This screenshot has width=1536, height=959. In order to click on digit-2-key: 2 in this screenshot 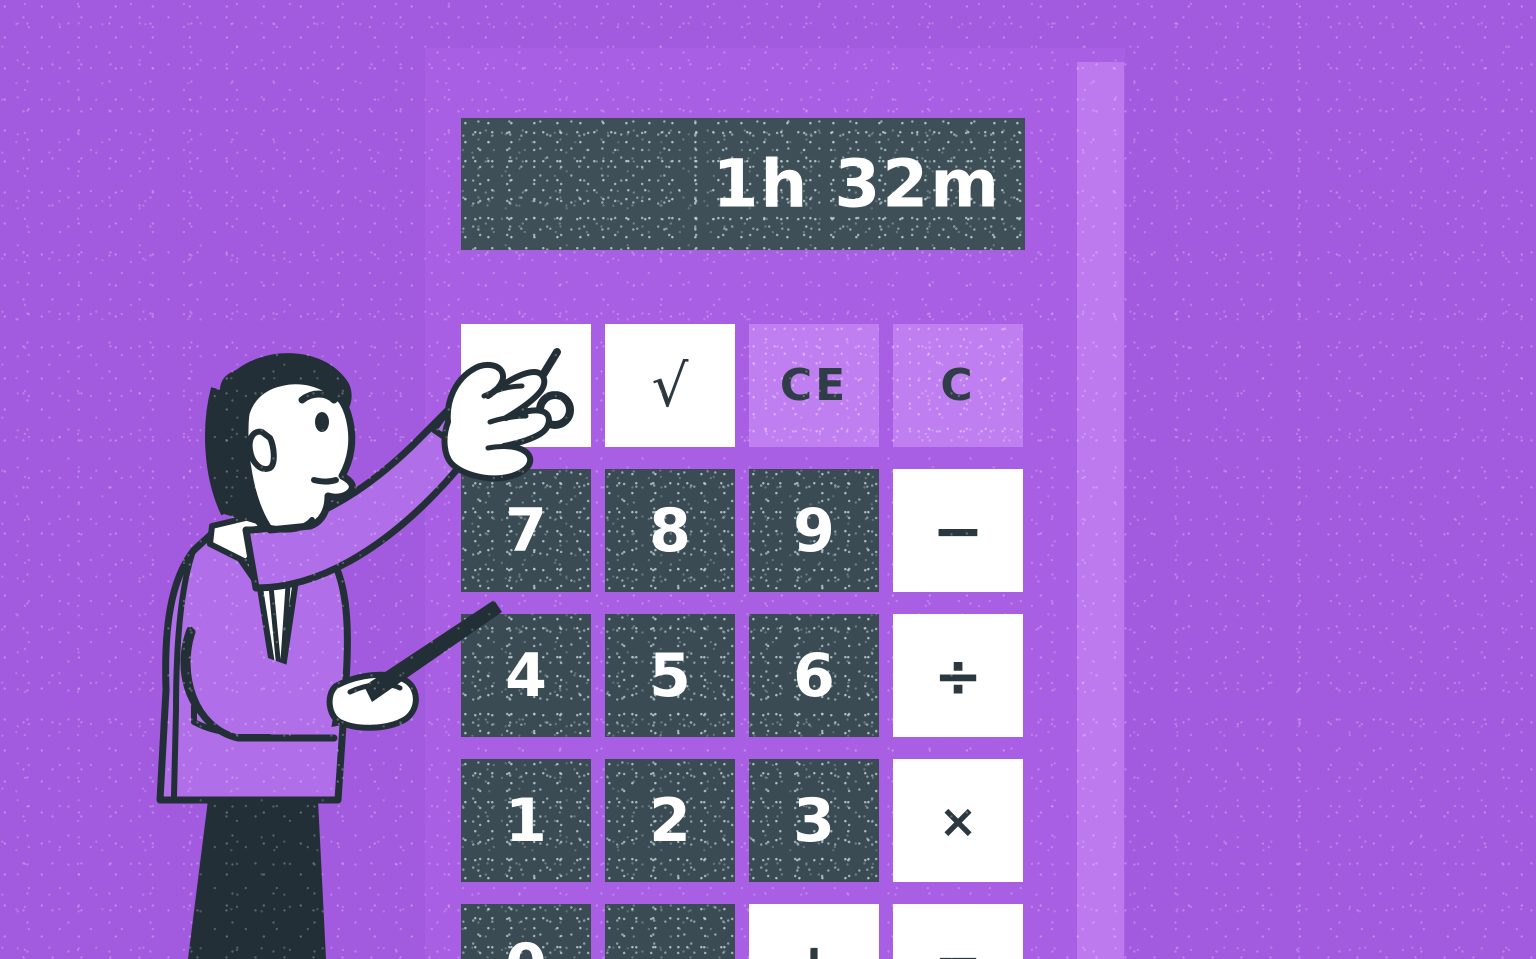, I will do `click(670, 820)`.